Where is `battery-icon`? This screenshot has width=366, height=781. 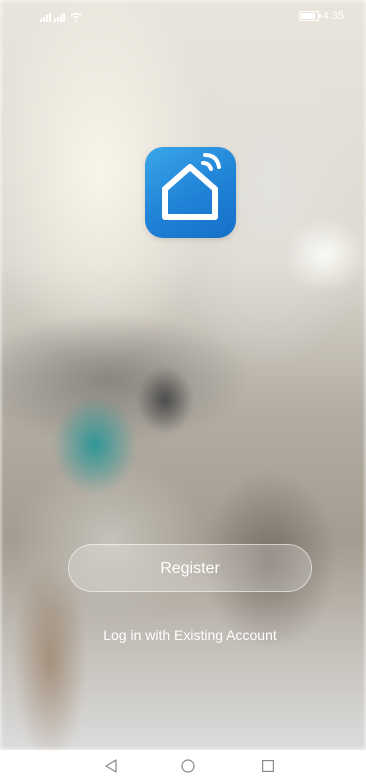 battery-icon is located at coordinates (309, 16).